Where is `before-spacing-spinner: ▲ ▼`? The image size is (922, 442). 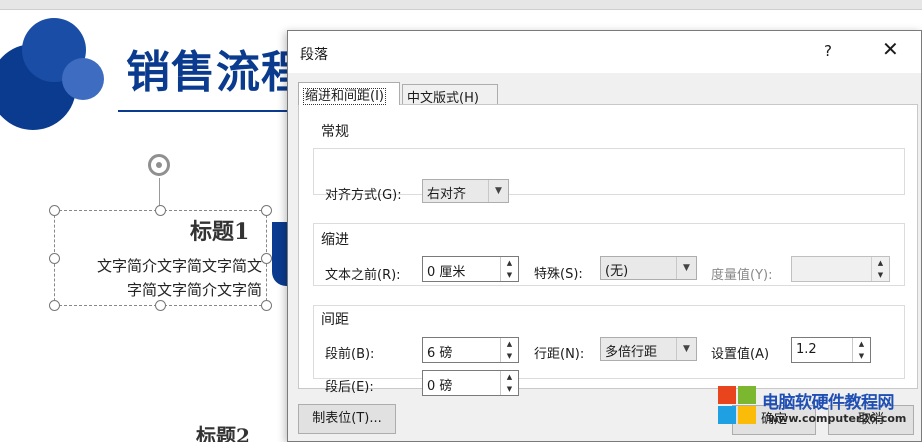 before-spacing-spinner: ▲ ▼ is located at coordinates (509, 350).